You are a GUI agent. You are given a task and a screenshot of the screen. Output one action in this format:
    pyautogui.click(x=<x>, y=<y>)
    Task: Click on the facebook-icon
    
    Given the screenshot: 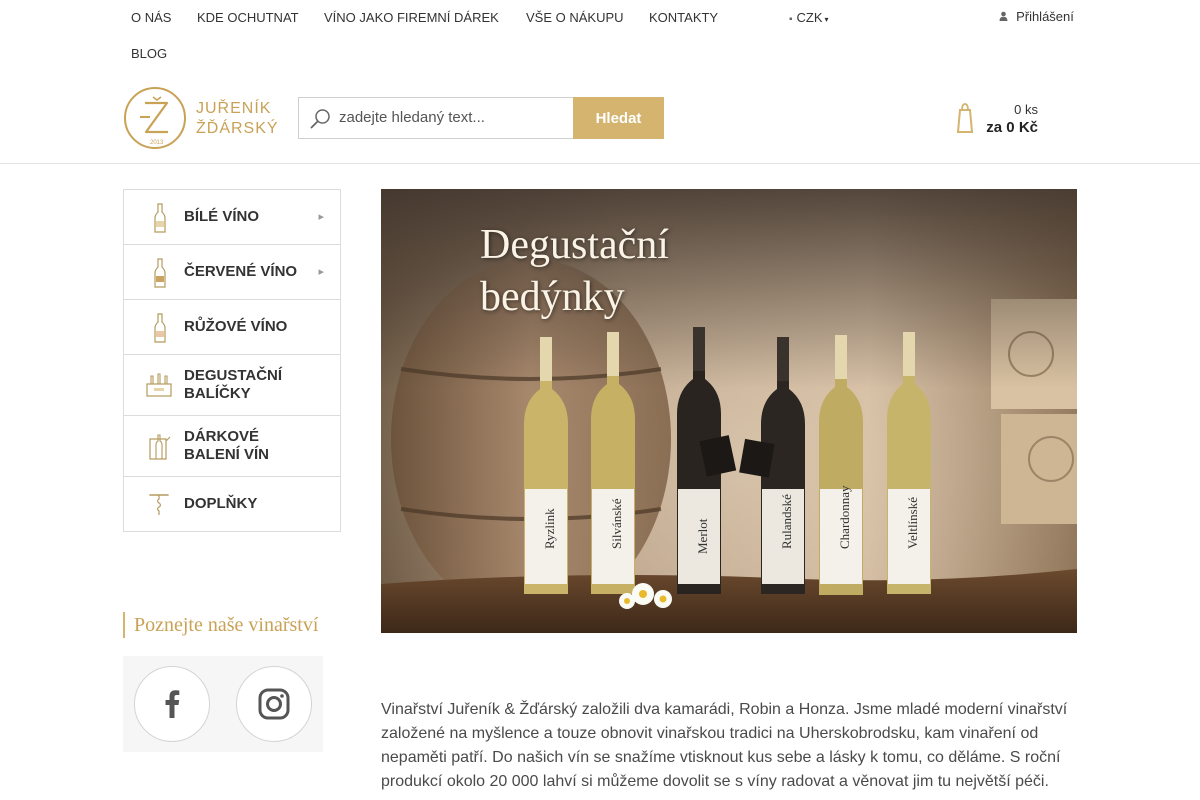 What is the action you would take?
    pyautogui.click(x=172, y=704)
    